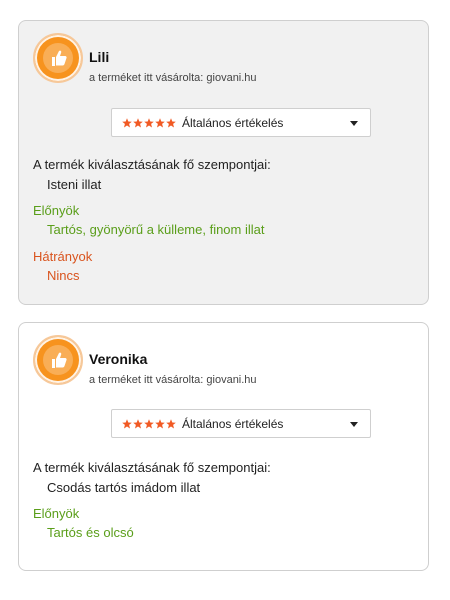 This screenshot has width=450, height=600. I want to click on pros-value: Tartós, gyönyörű a külleme, finom illat, so click(156, 229).